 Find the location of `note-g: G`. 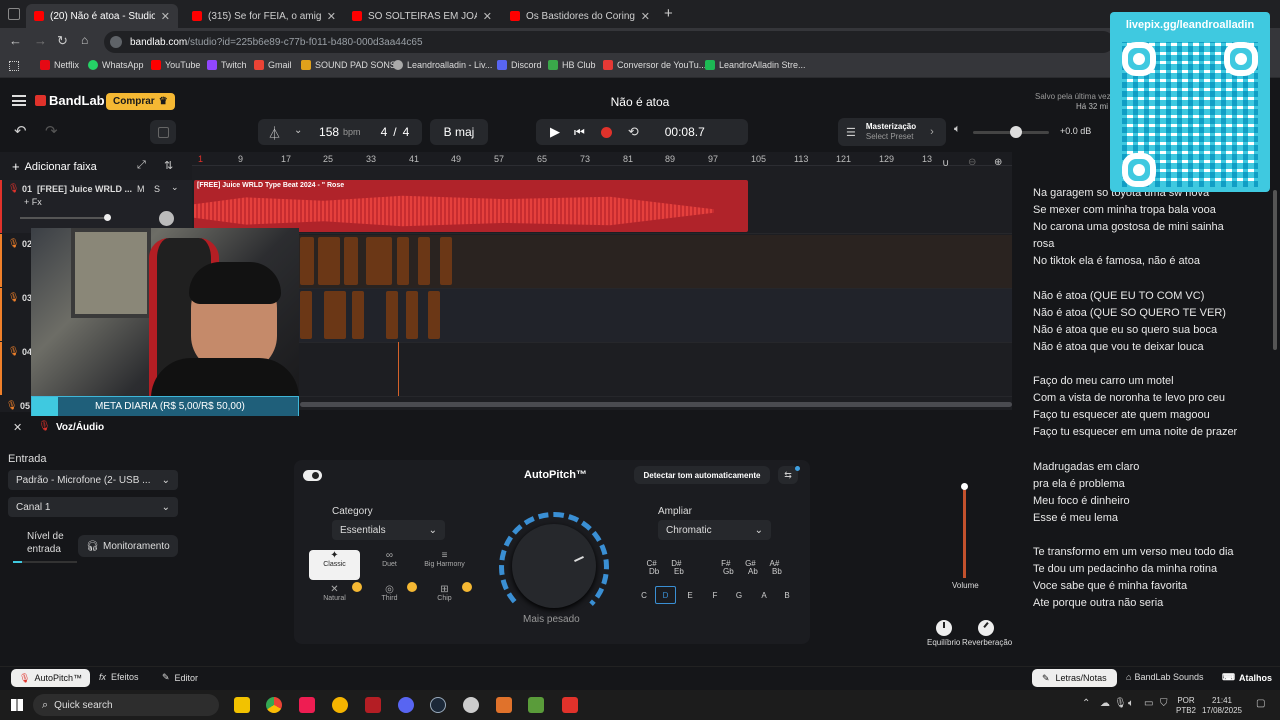

note-g: G is located at coordinates (739, 595).